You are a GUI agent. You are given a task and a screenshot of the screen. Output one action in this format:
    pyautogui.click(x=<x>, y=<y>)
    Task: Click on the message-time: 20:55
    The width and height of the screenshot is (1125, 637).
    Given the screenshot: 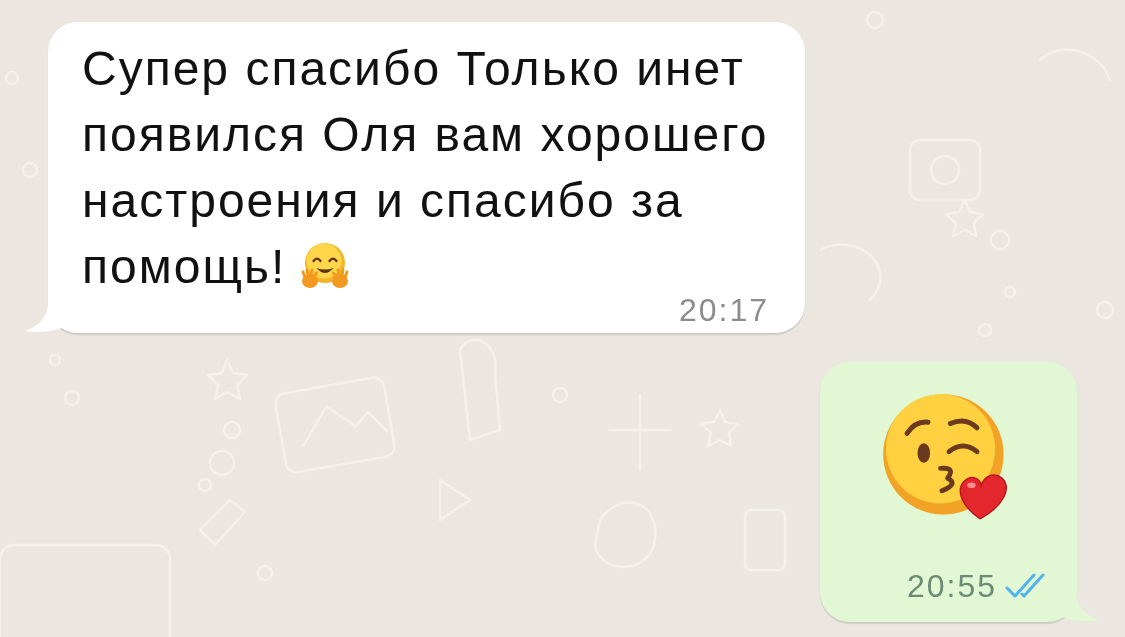 What is the action you would take?
    pyautogui.click(x=951, y=586)
    